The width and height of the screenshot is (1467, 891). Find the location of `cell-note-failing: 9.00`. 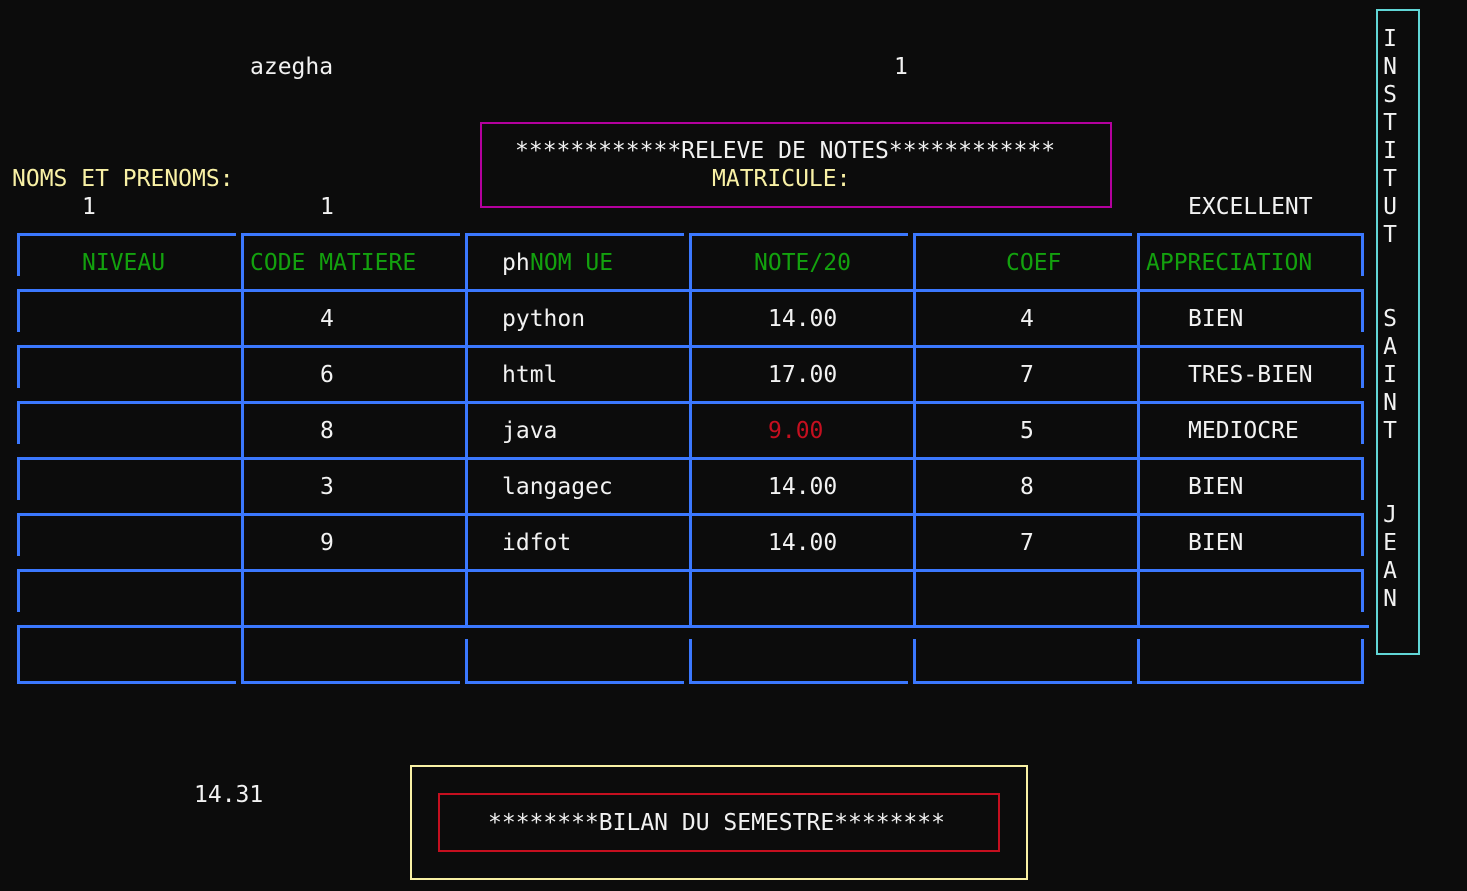

cell-note-failing: 9.00 is located at coordinates (796, 431).